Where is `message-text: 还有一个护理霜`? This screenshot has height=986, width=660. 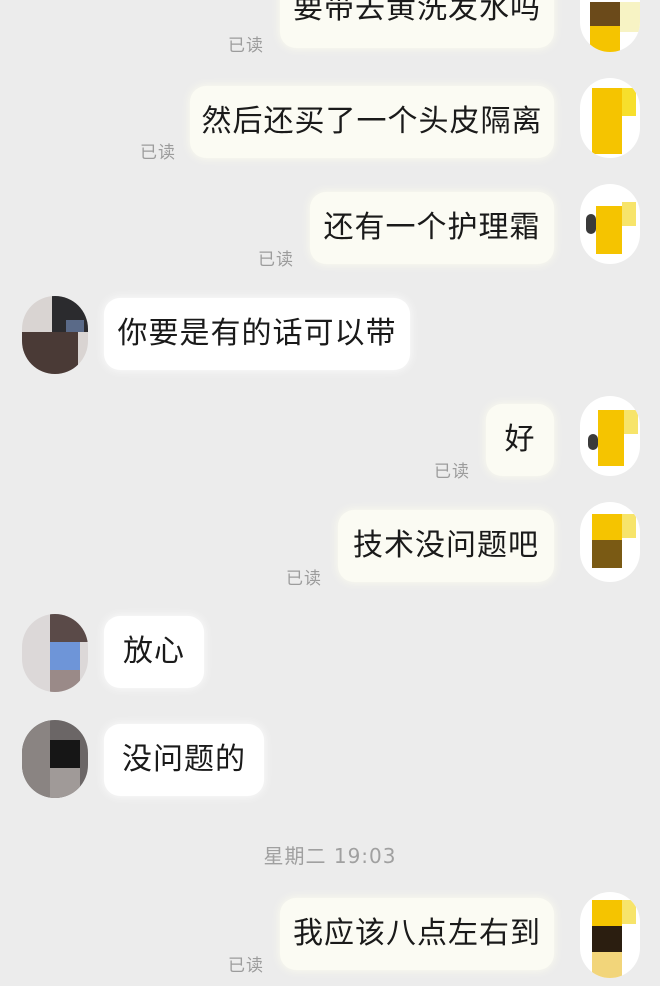 message-text: 还有一个护理霜 is located at coordinates (432, 227).